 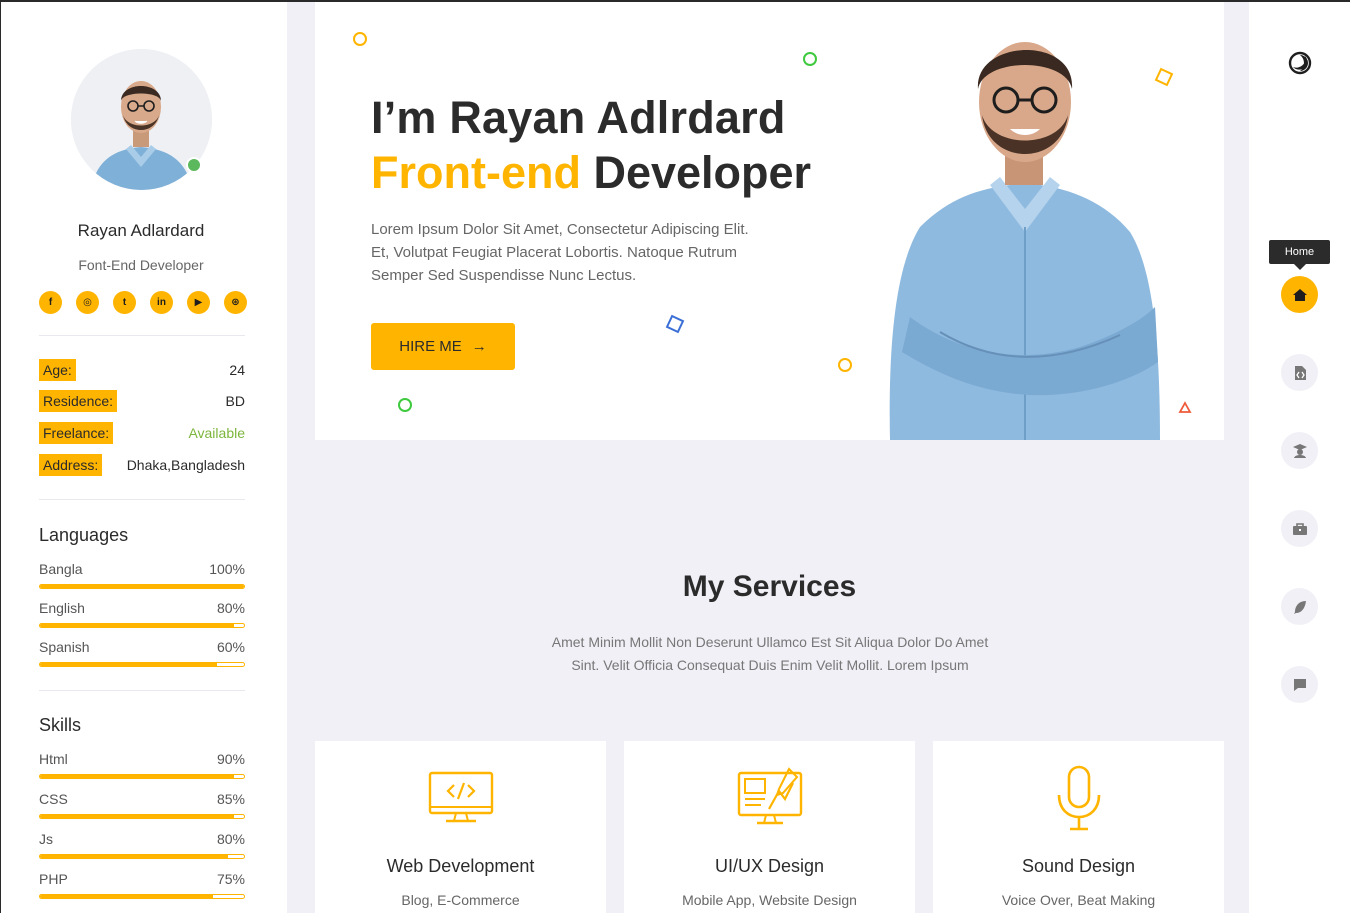 What do you see at coordinates (235, 401) in the screenshot?
I see `info-value: BD` at bounding box center [235, 401].